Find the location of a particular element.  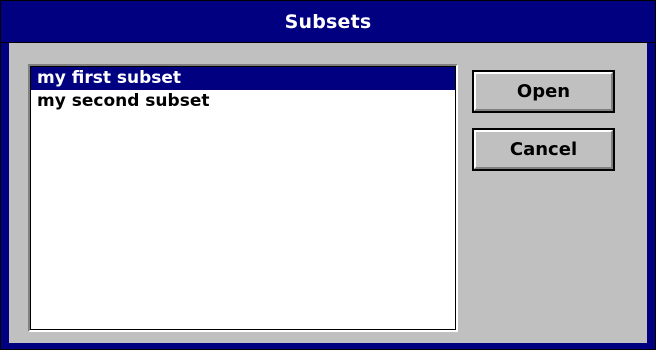

window-frame-left is located at coordinates (5, 196).